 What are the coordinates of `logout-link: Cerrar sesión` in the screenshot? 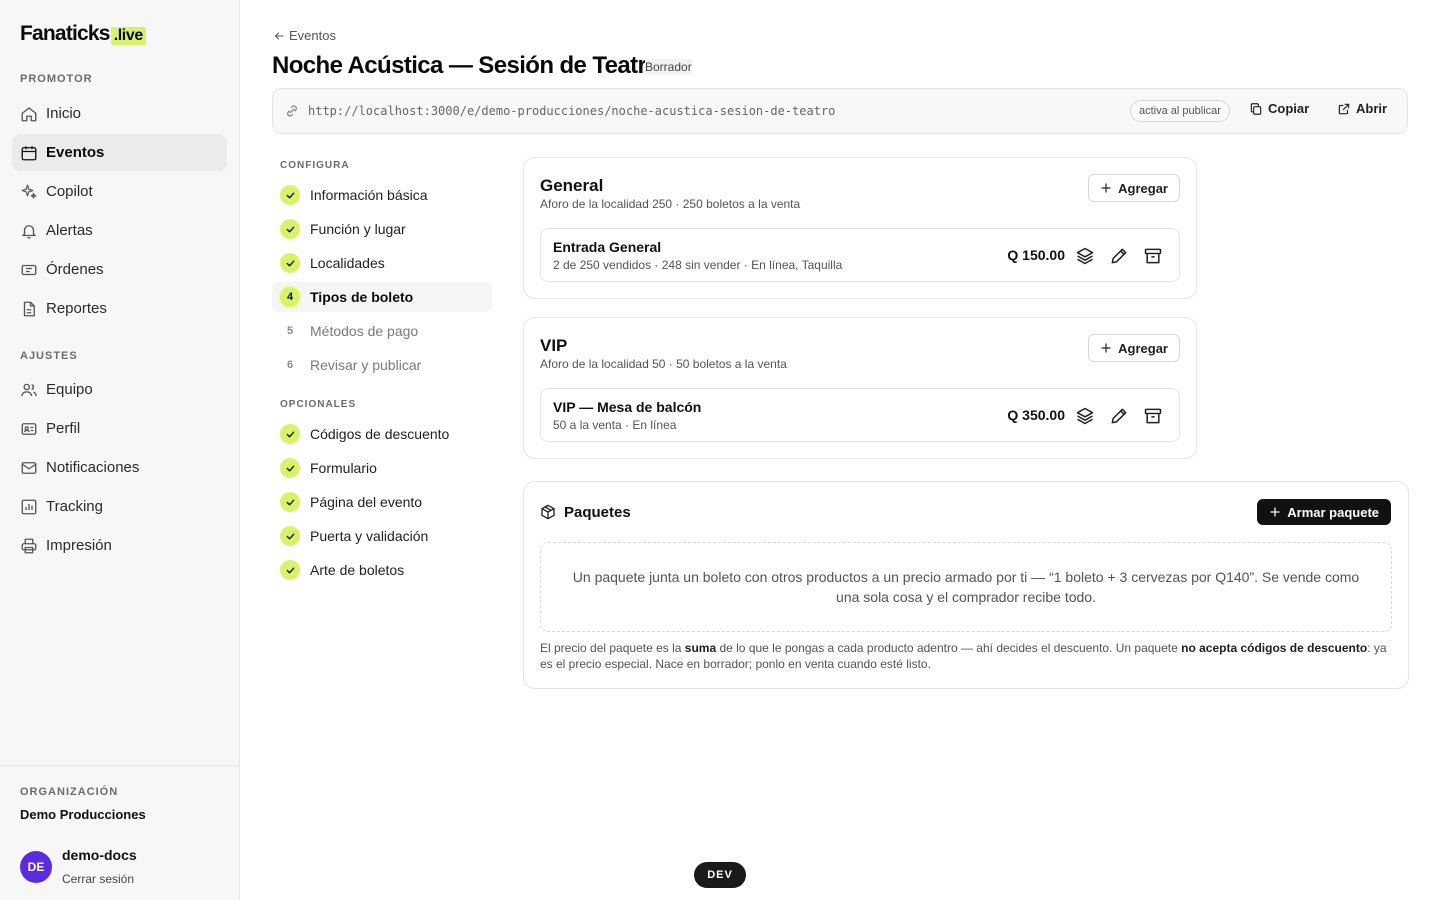 It's located at (98, 879).